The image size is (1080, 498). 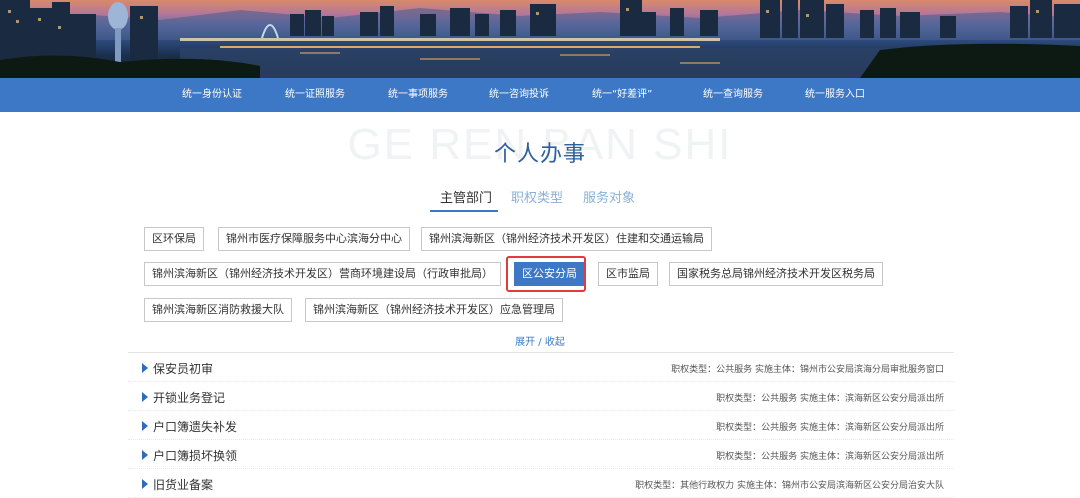 I want to click on expand-collapse-toggle: 展开 / 收起, so click(x=540, y=340).